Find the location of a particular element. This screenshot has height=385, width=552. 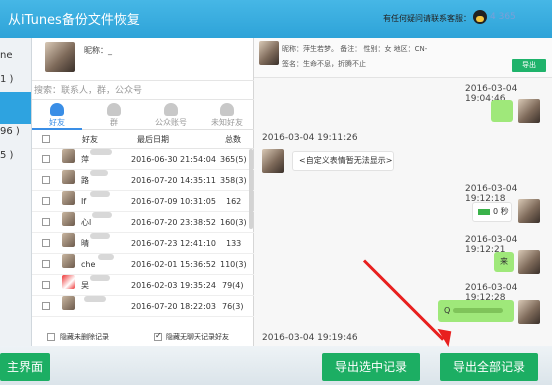

contact-total: 358(3) is located at coordinates (233, 180).